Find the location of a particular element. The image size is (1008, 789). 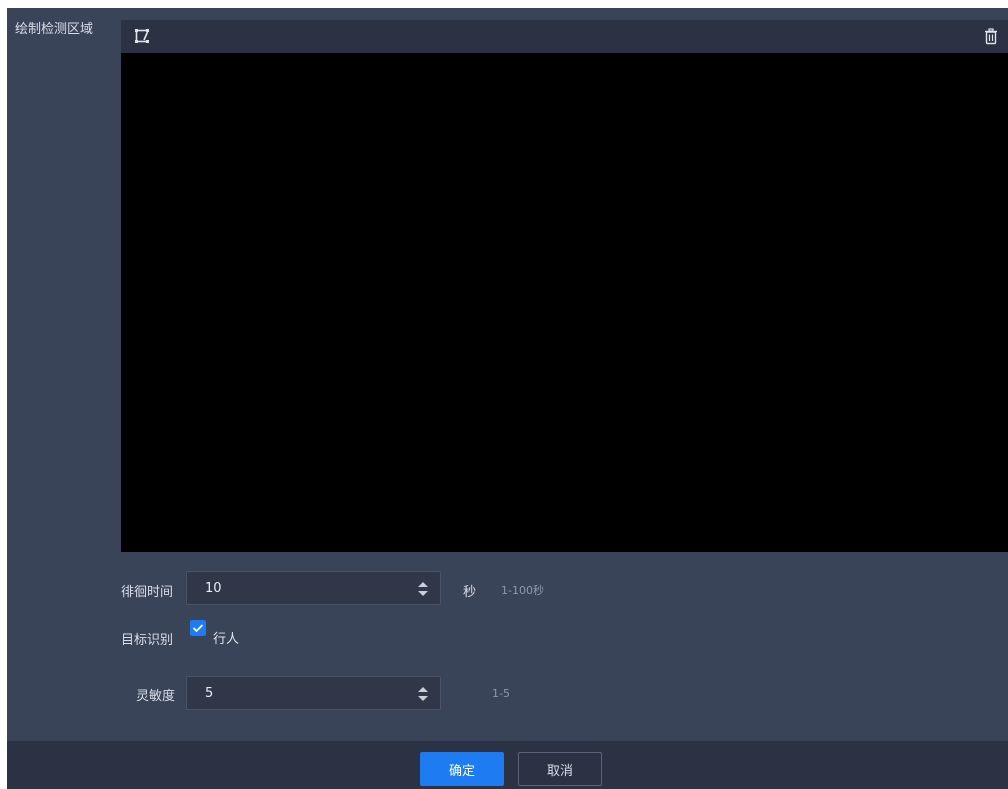

sensitivity-field is located at coordinates (313, 693).